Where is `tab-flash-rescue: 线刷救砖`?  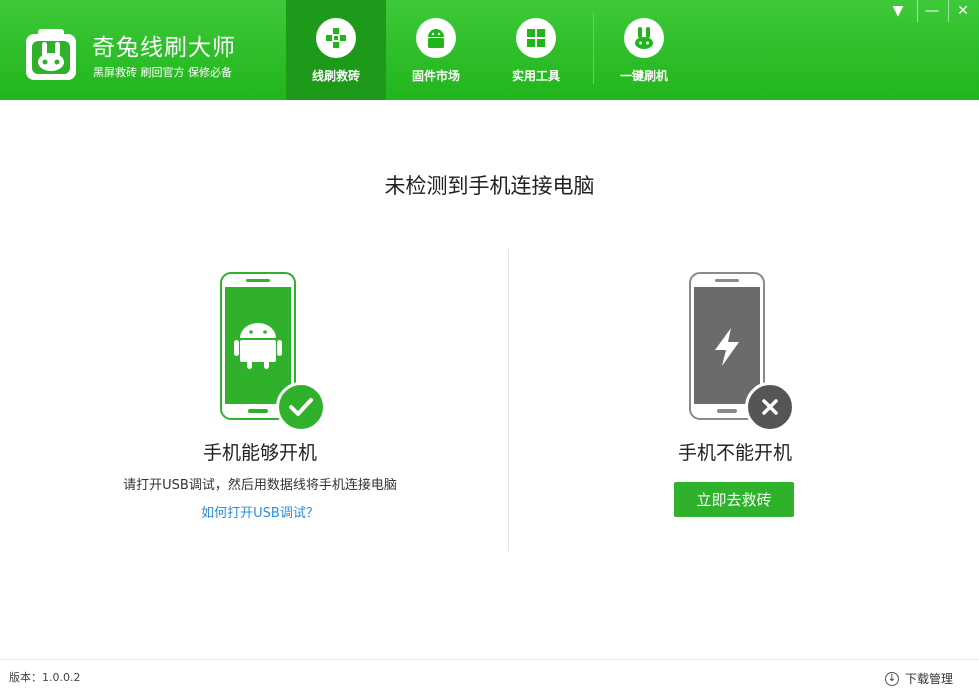 tab-flash-rescue: 线刷救砖 is located at coordinates (336, 50).